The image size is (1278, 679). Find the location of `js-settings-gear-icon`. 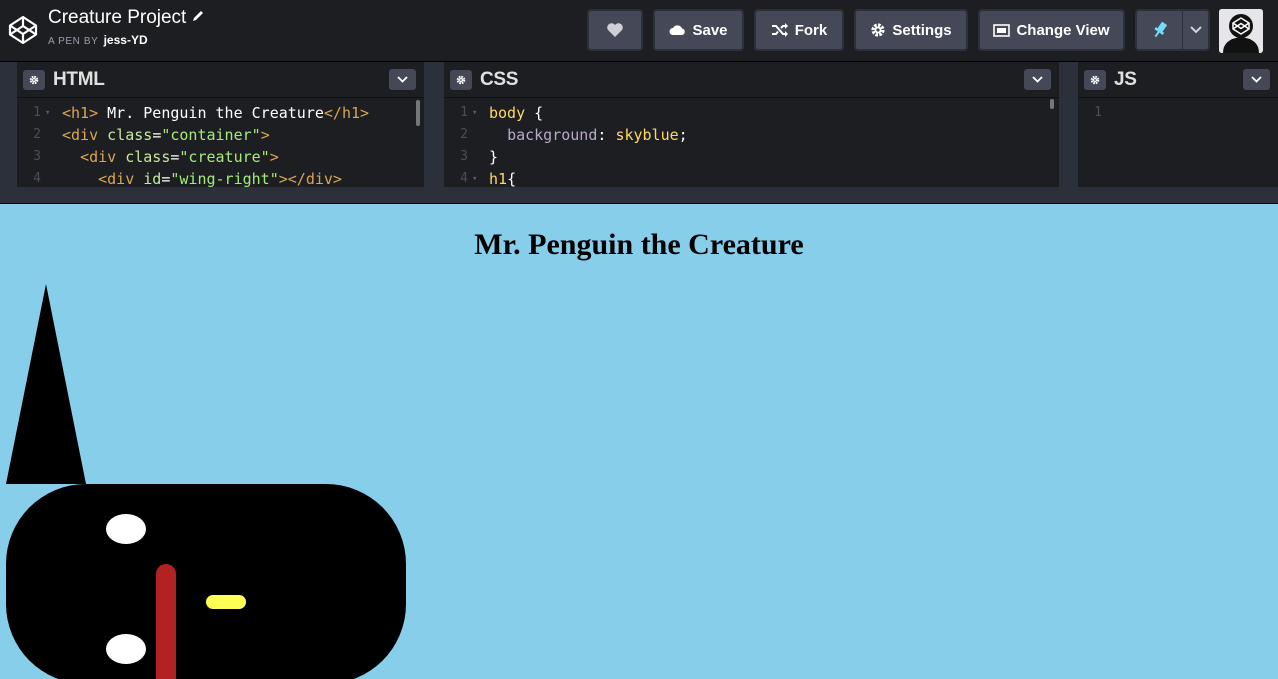

js-settings-gear-icon is located at coordinates (1095, 79).